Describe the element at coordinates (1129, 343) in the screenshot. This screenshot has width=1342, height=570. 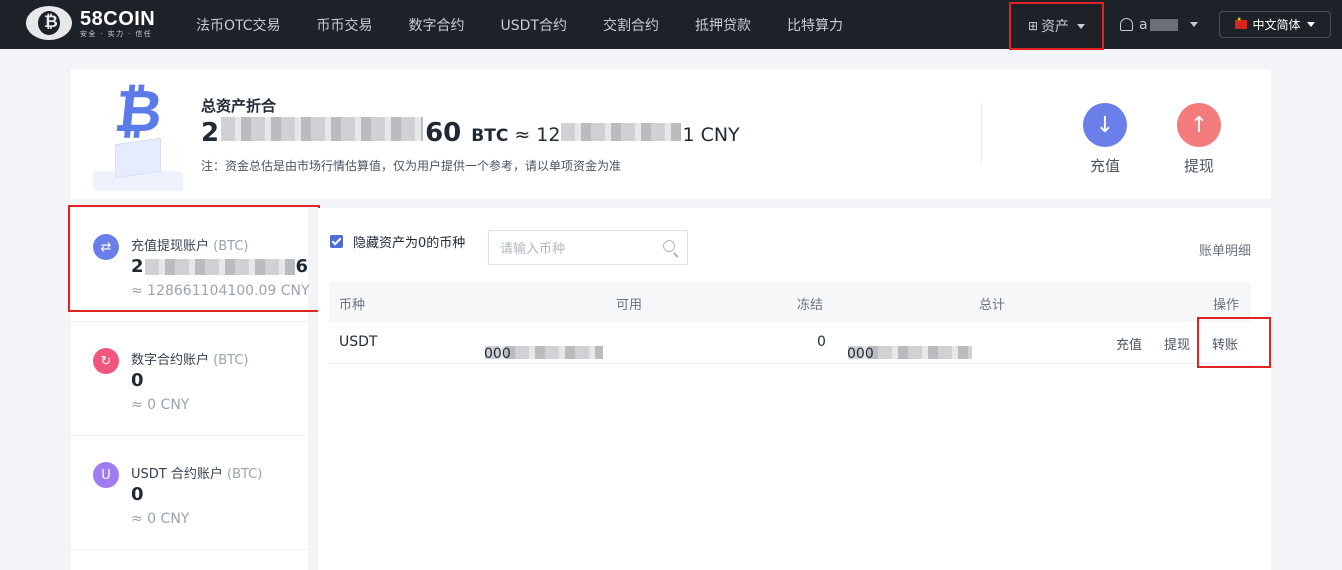
I see `deposit-link: 充值` at that location.